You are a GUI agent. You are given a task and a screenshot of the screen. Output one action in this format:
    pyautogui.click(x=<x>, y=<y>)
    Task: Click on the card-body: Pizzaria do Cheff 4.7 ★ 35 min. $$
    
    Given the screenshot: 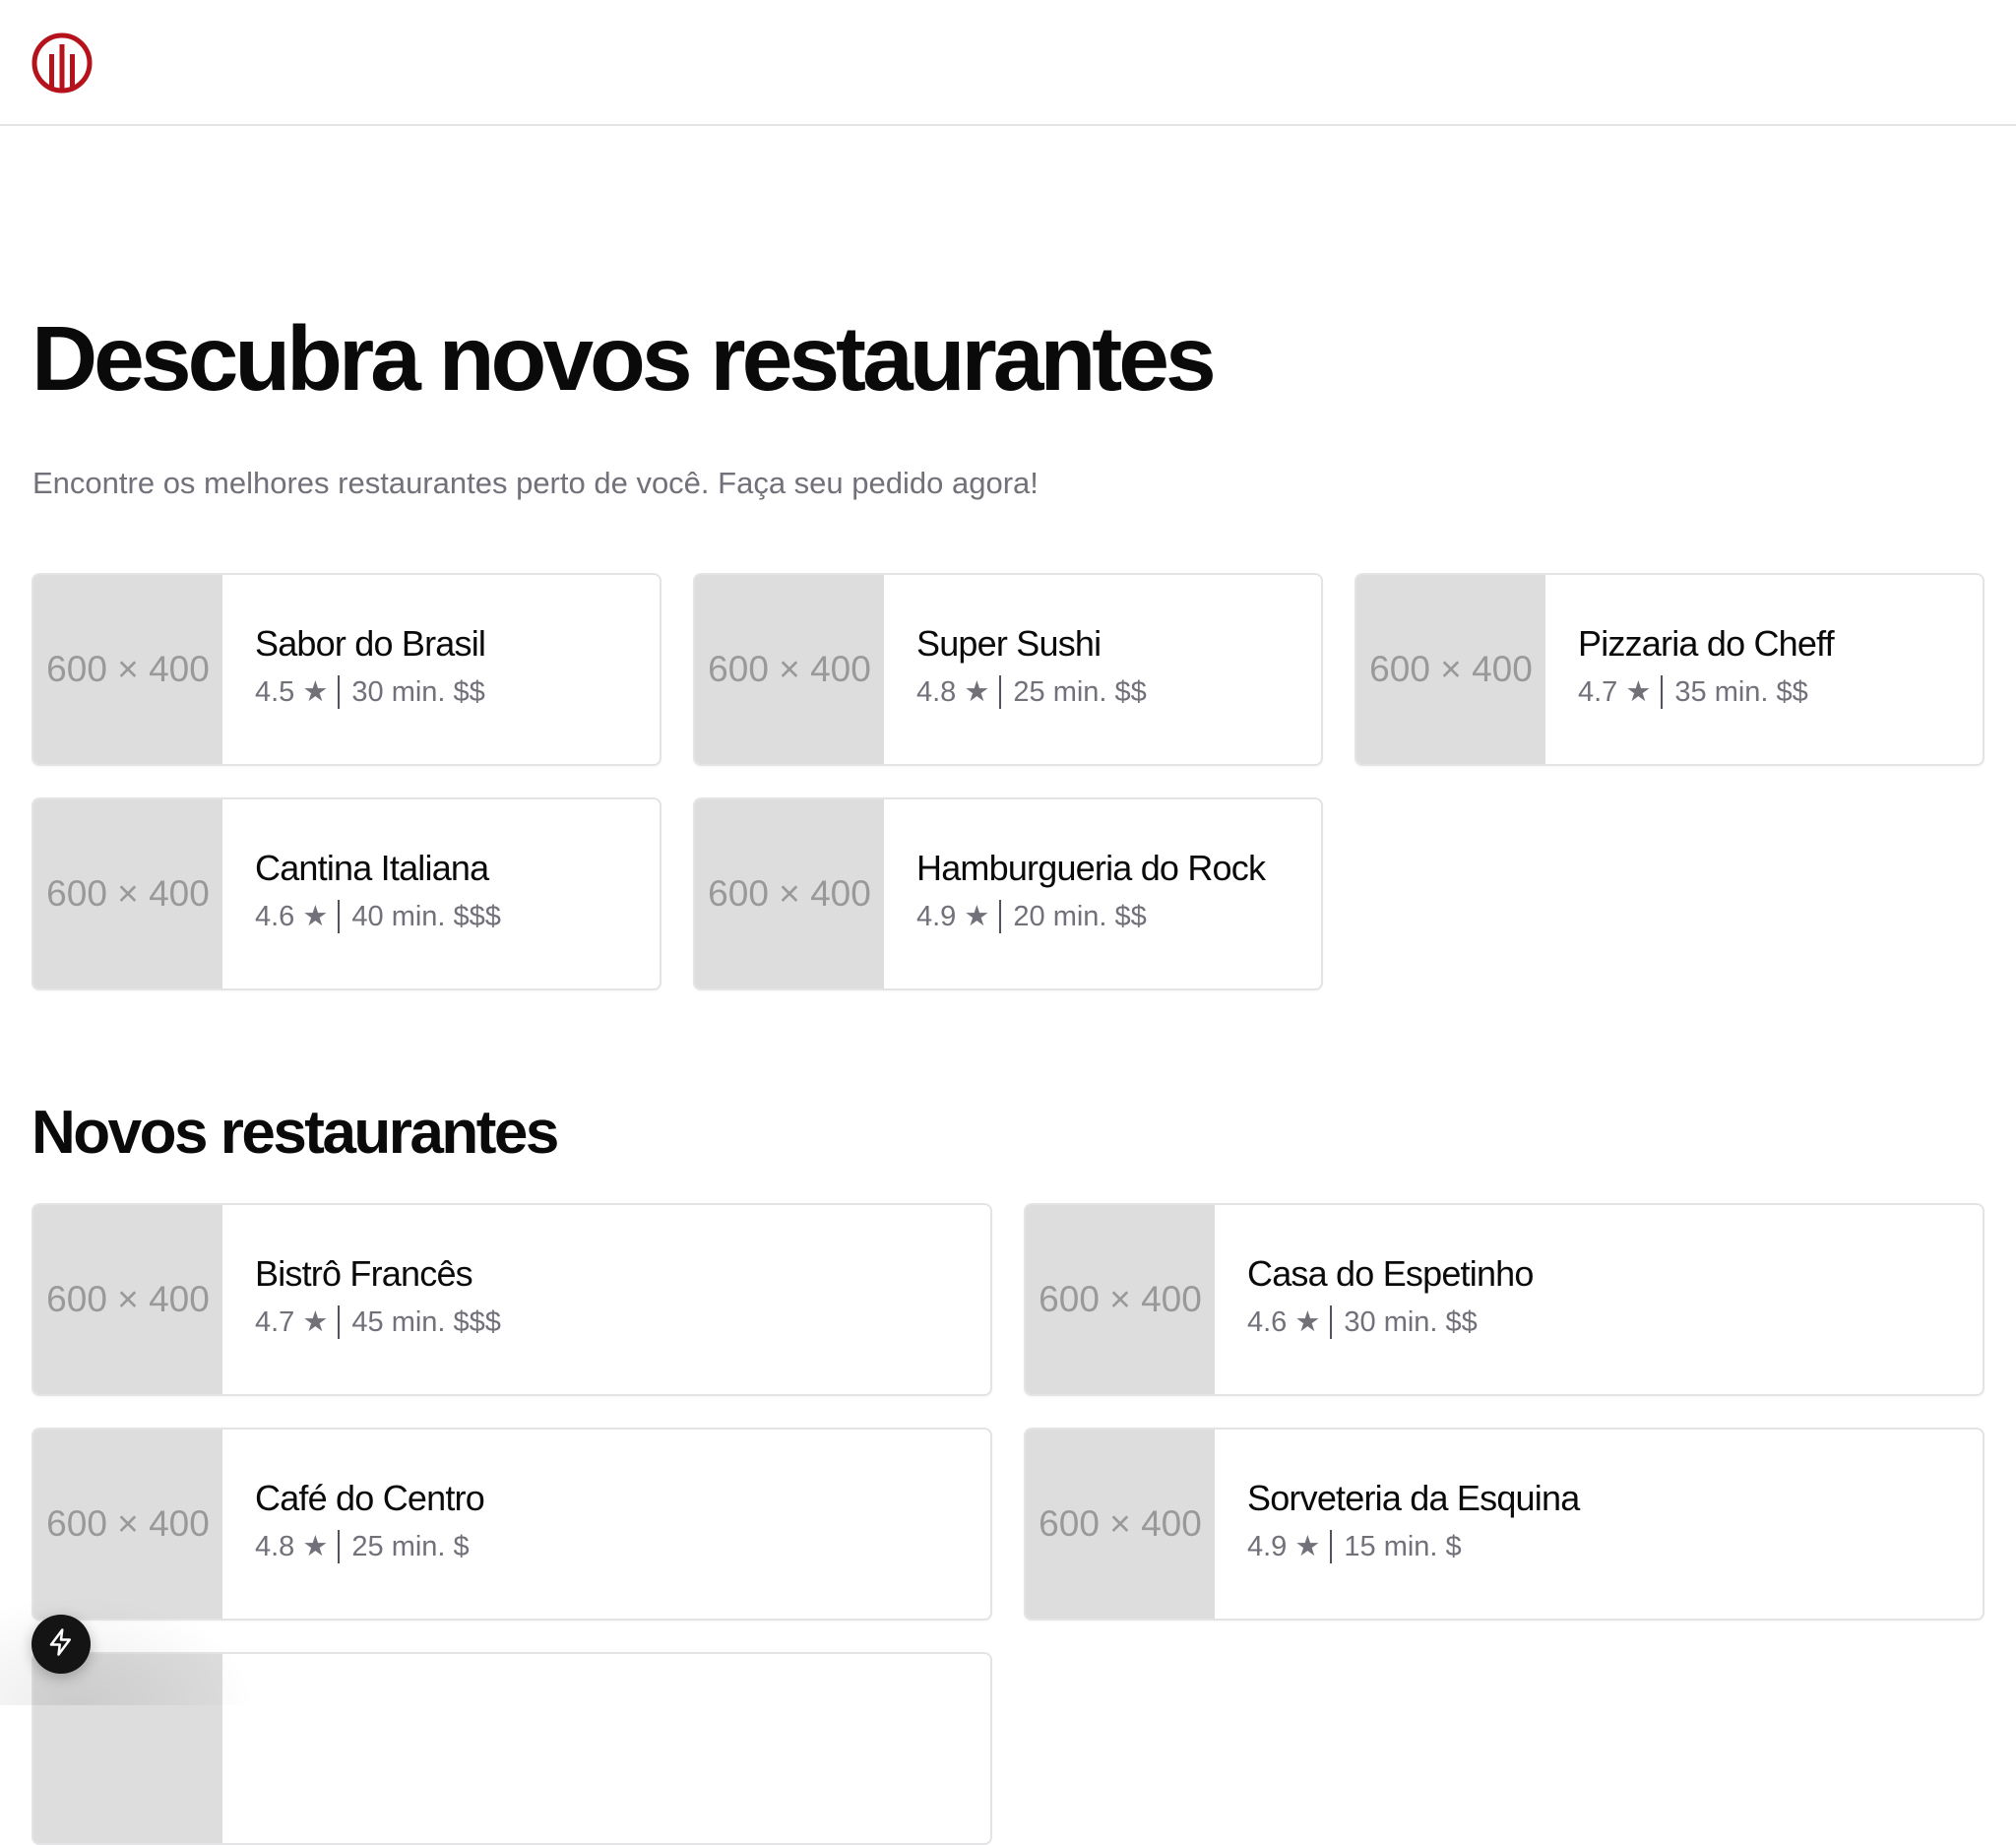 What is the action you would take?
    pyautogui.click(x=1690, y=670)
    